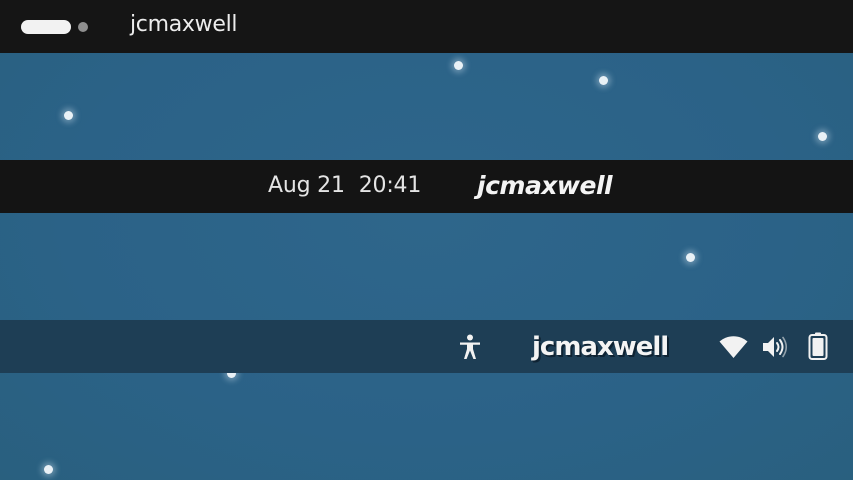 The image size is (853, 480). I want to click on time-label: 20:41, so click(390, 185).